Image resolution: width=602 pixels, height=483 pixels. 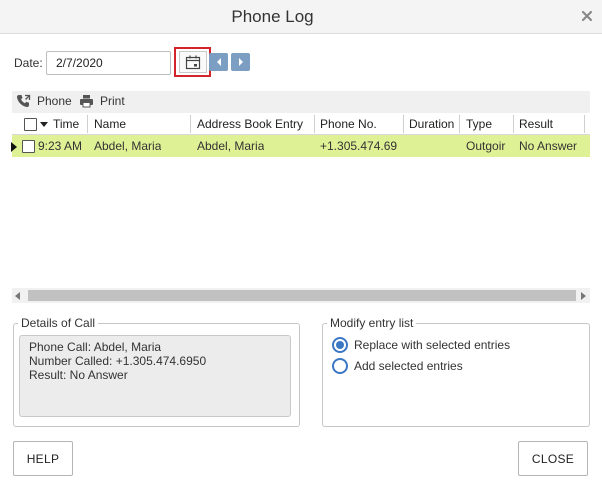 I want to click on cell-result: No Answer, so click(x=548, y=146).